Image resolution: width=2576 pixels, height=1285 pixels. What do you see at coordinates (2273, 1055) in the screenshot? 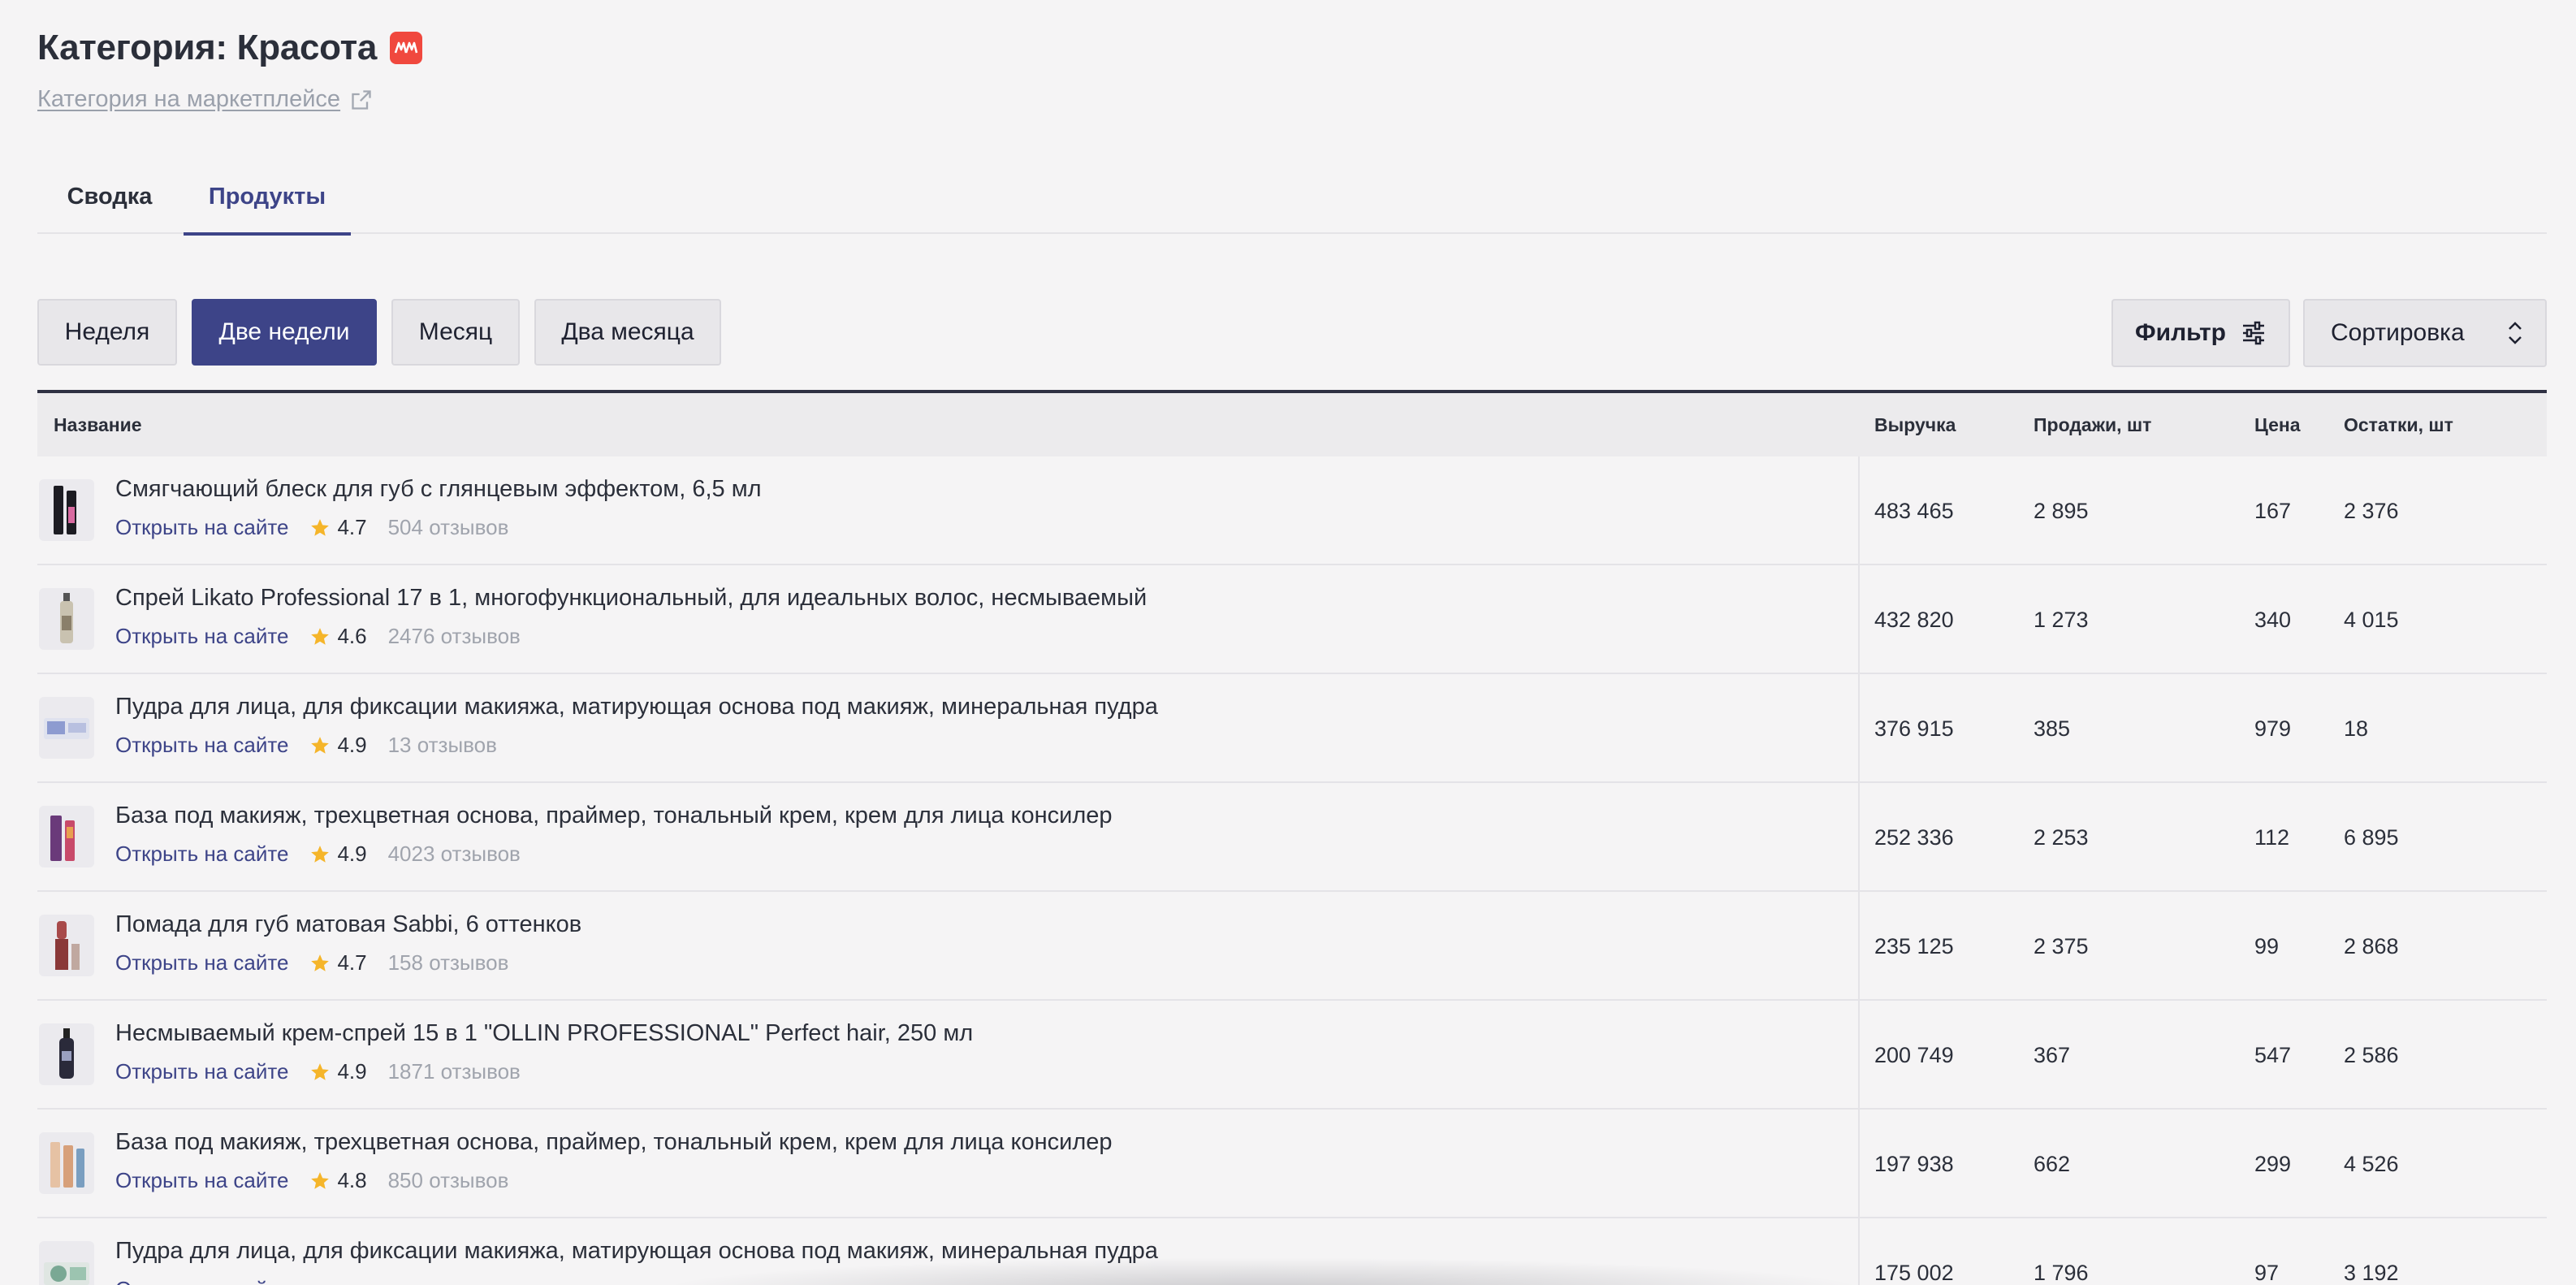
I see `cell-price: 547` at bounding box center [2273, 1055].